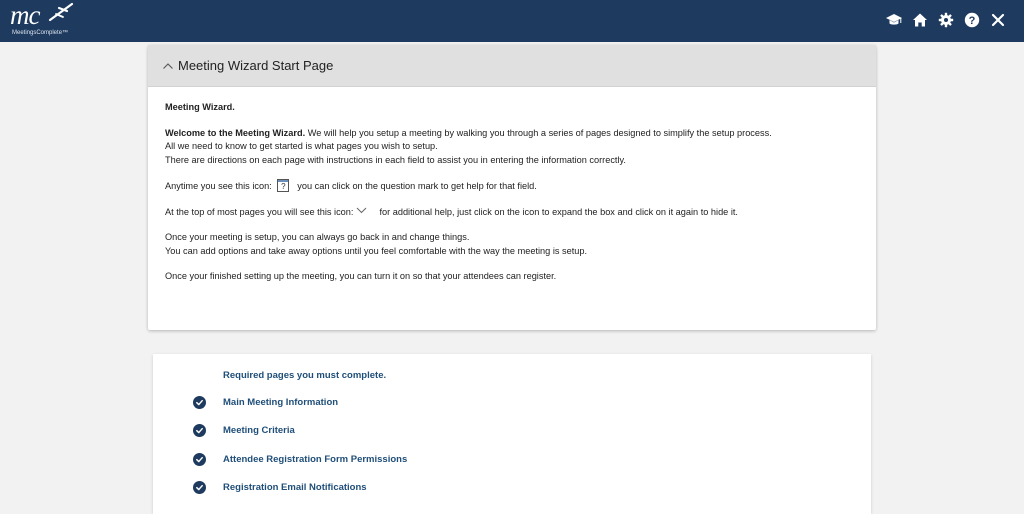 The image size is (1024, 514). What do you see at coordinates (42, 20) in the screenshot?
I see `meetingscomplete-logo: mc MeetingsComplete™` at bounding box center [42, 20].